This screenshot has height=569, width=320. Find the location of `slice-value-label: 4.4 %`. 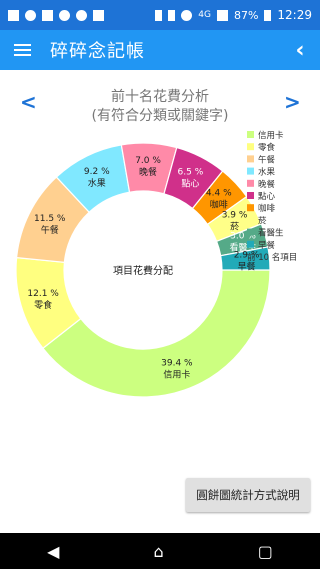

slice-value-label: 4.4 % is located at coordinates (219, 194).